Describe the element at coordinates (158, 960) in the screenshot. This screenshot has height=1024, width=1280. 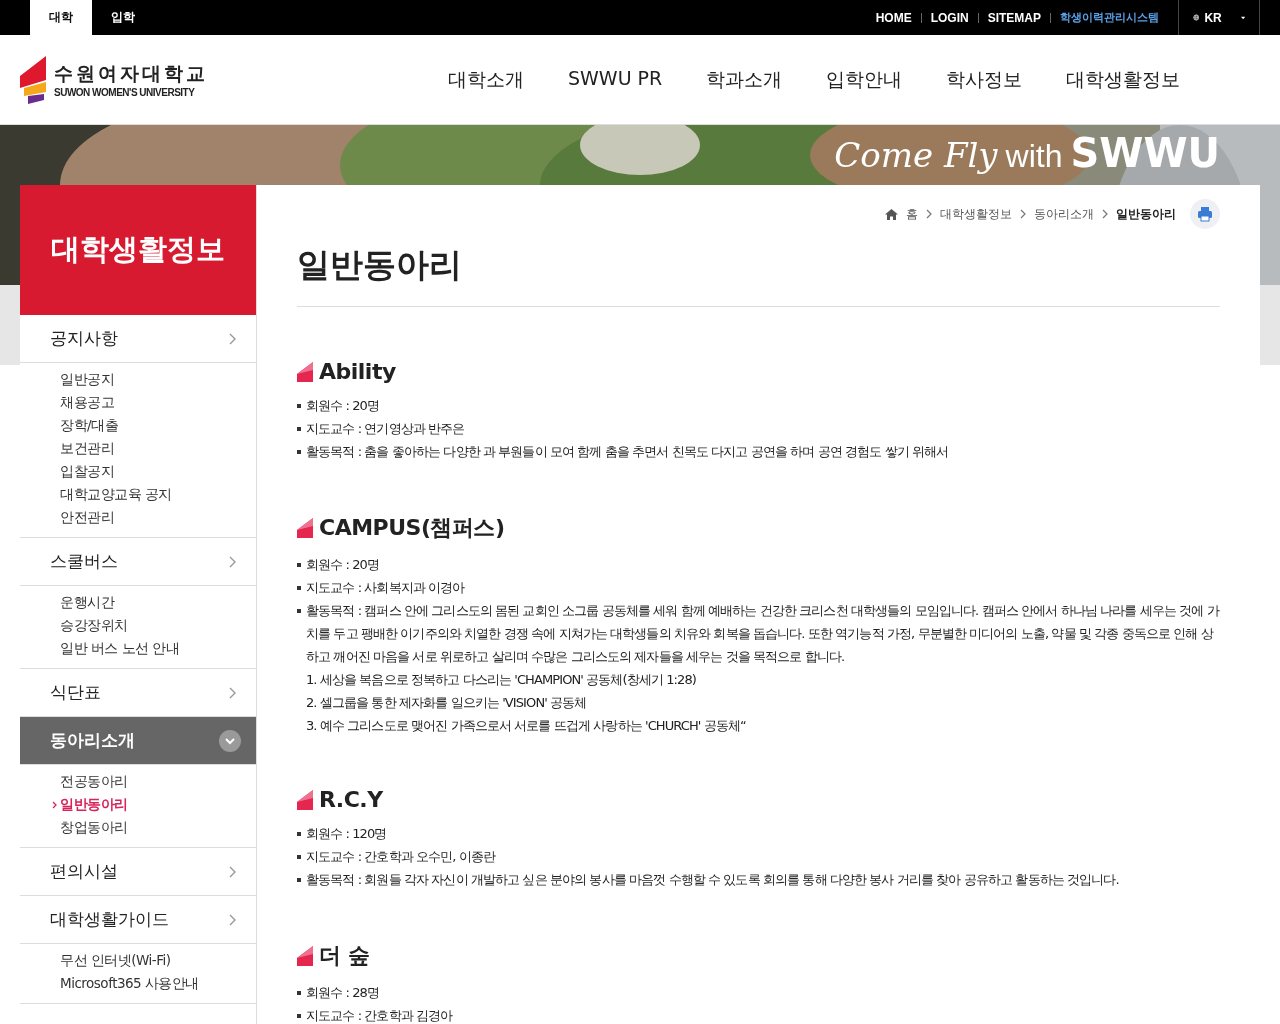
I see `sidebar-subitem: 무선 인터넷(Wi-Fi)` at that location.